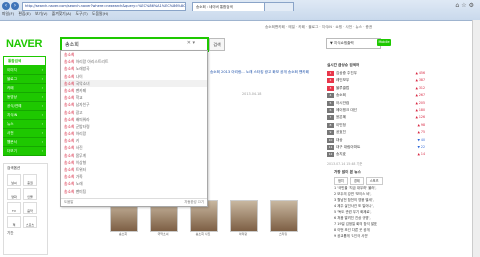 This screenshot has height=257, width=480. Describe the element at coordinates (134, 61) in the screenshot. I see `suggestion-item: 송소희 아리랑 아리스트리트` at that location.